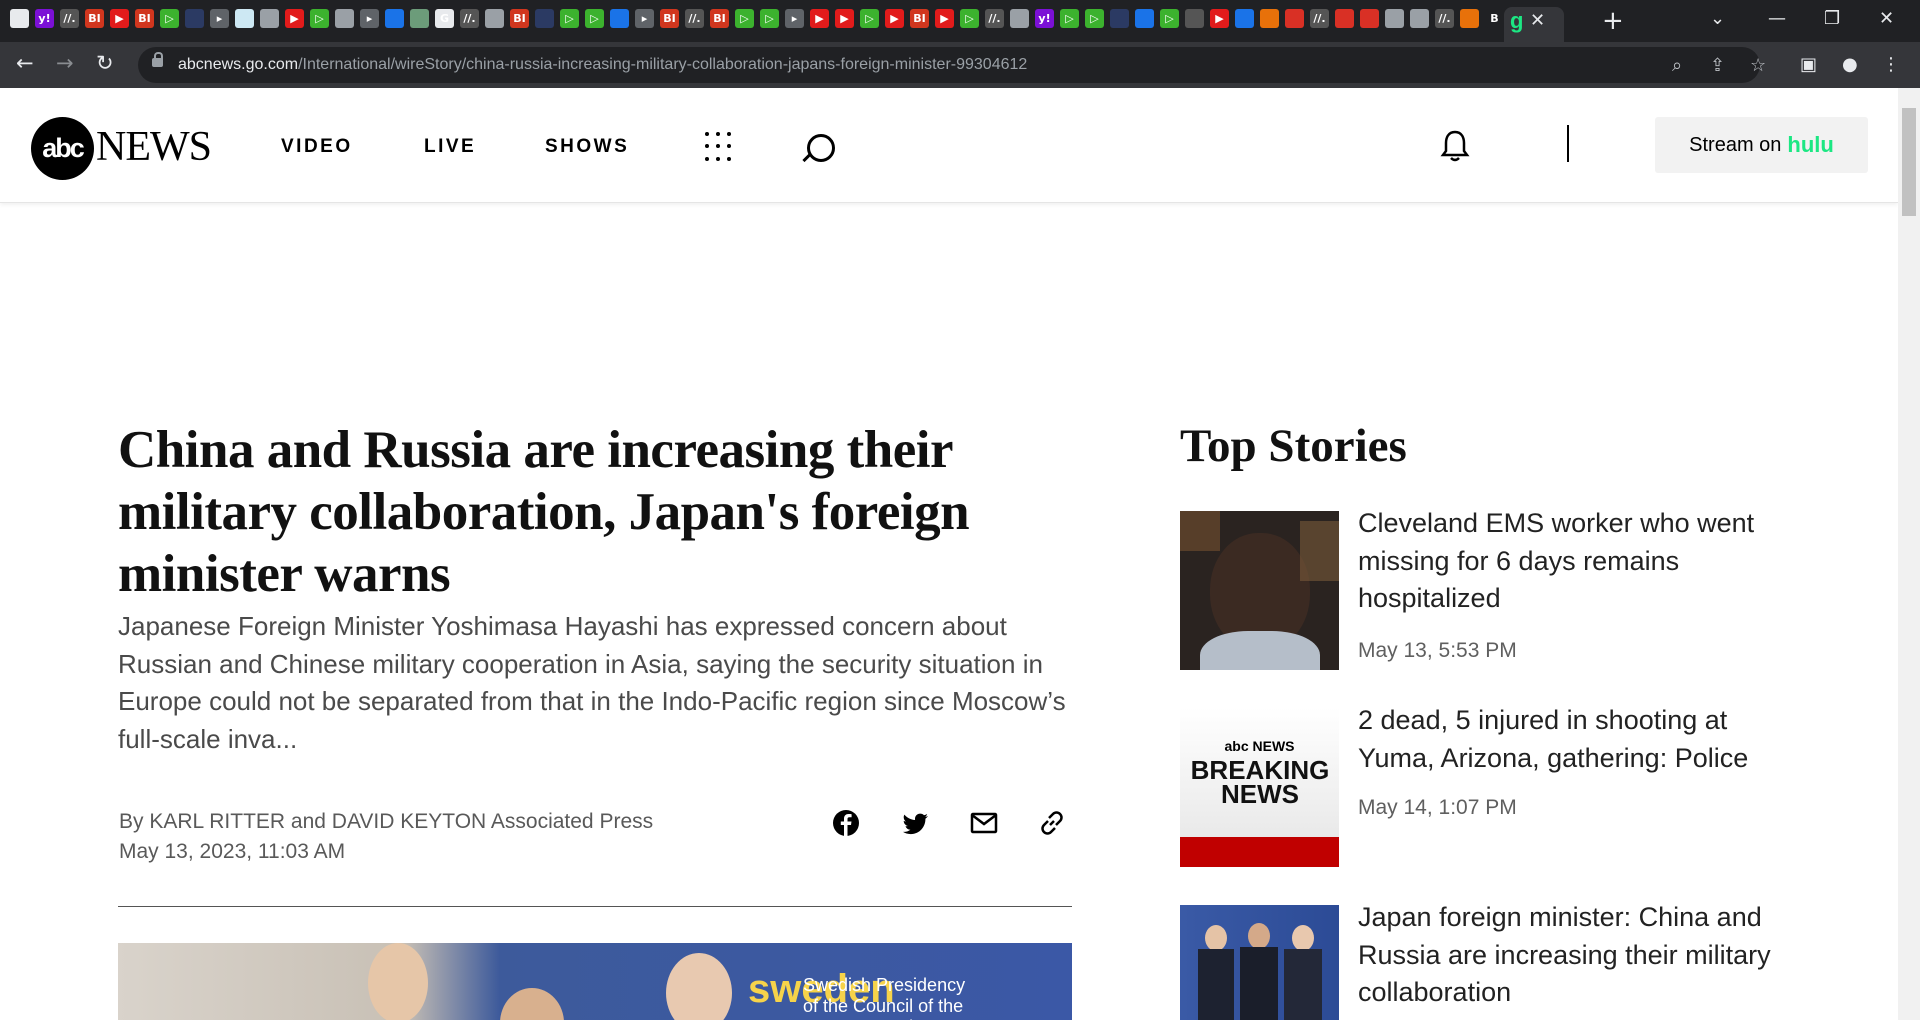 This screenshot has height=1020, width=1920. What do you see at coordinates (846, 823) in the screenshot?
I see `facebook-share-icon` at bounding box center [846, 823].